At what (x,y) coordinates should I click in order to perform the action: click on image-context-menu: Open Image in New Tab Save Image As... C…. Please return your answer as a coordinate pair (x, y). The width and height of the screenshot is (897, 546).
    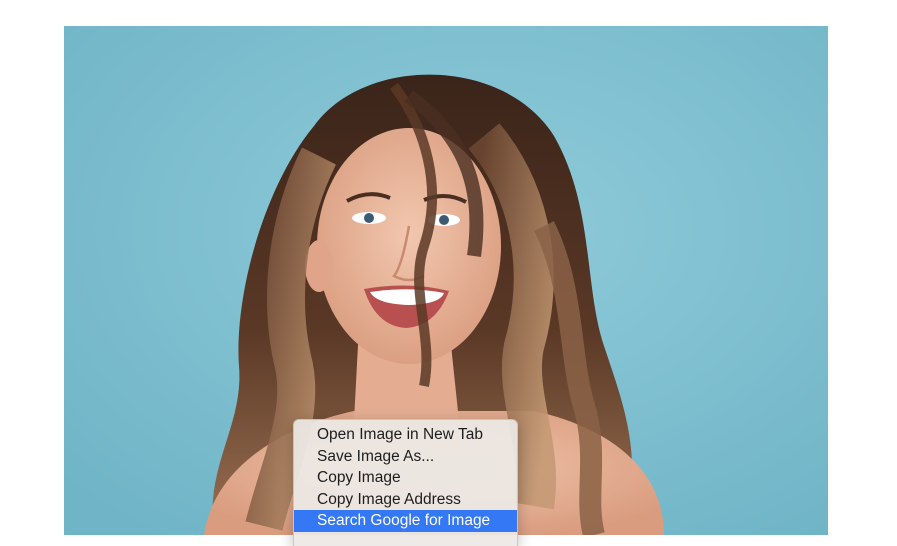
    Looking at the image, I should click on (405, 482).